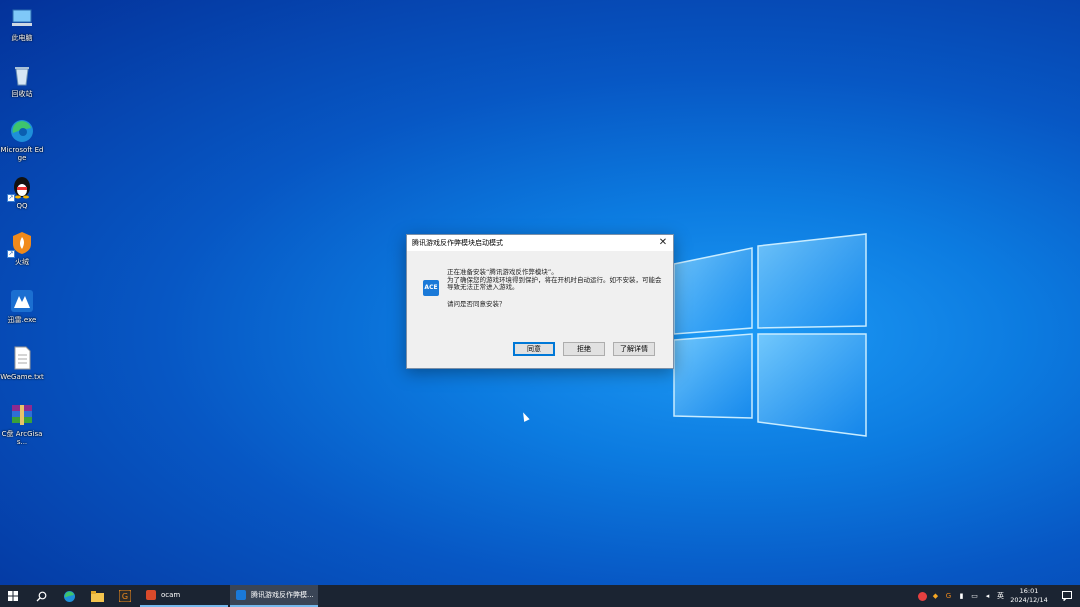  Describe the element at coordinates (922, 596) in the screenshot. I see `record-icon` at that location.